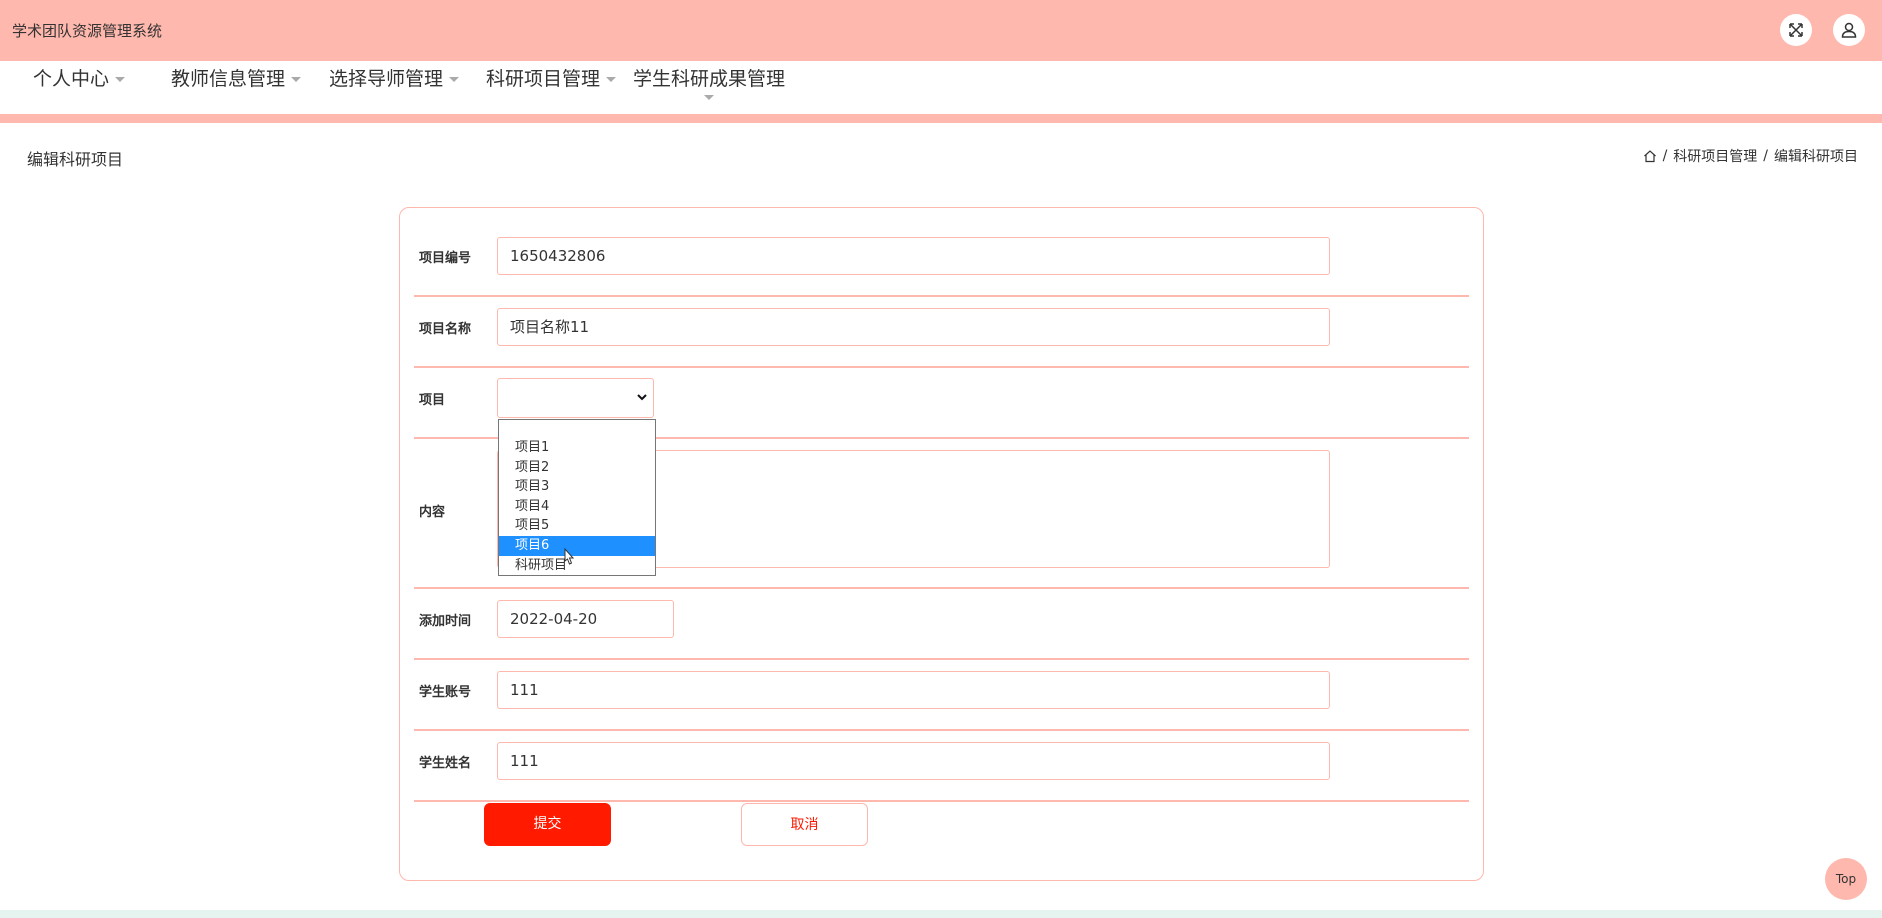 Image resolution: width=1882 pixels, height=918 pixels. I want to click on nav-item-label: 选择导师管理, so click(386, 79).